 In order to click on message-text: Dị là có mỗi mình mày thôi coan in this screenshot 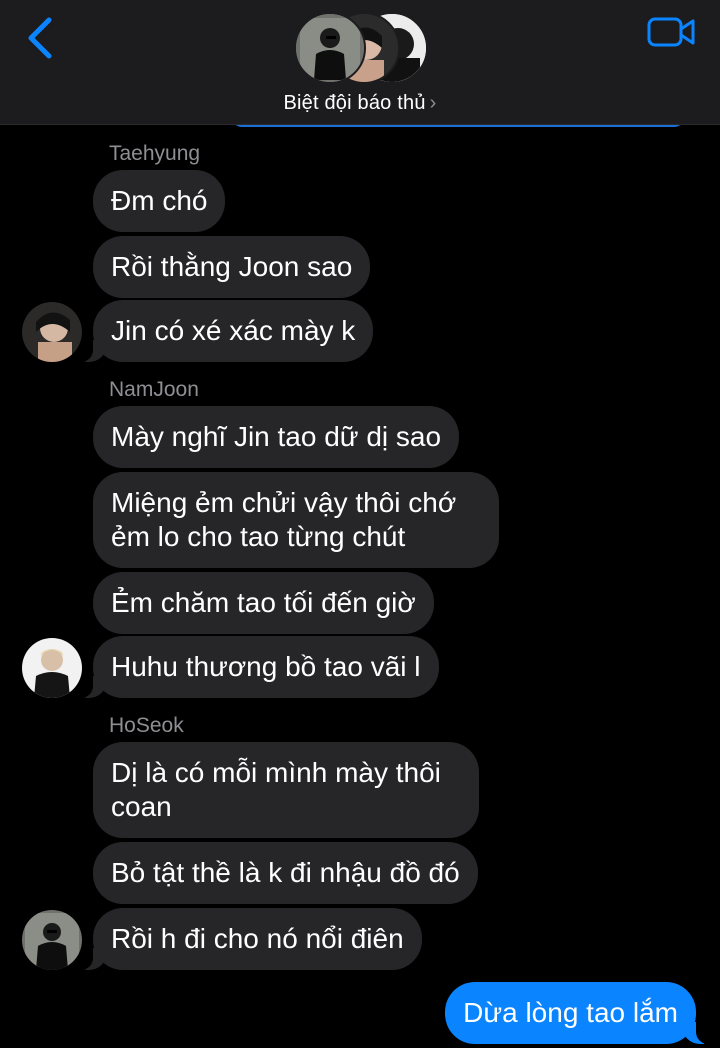, I will do `click(276, 789)`.